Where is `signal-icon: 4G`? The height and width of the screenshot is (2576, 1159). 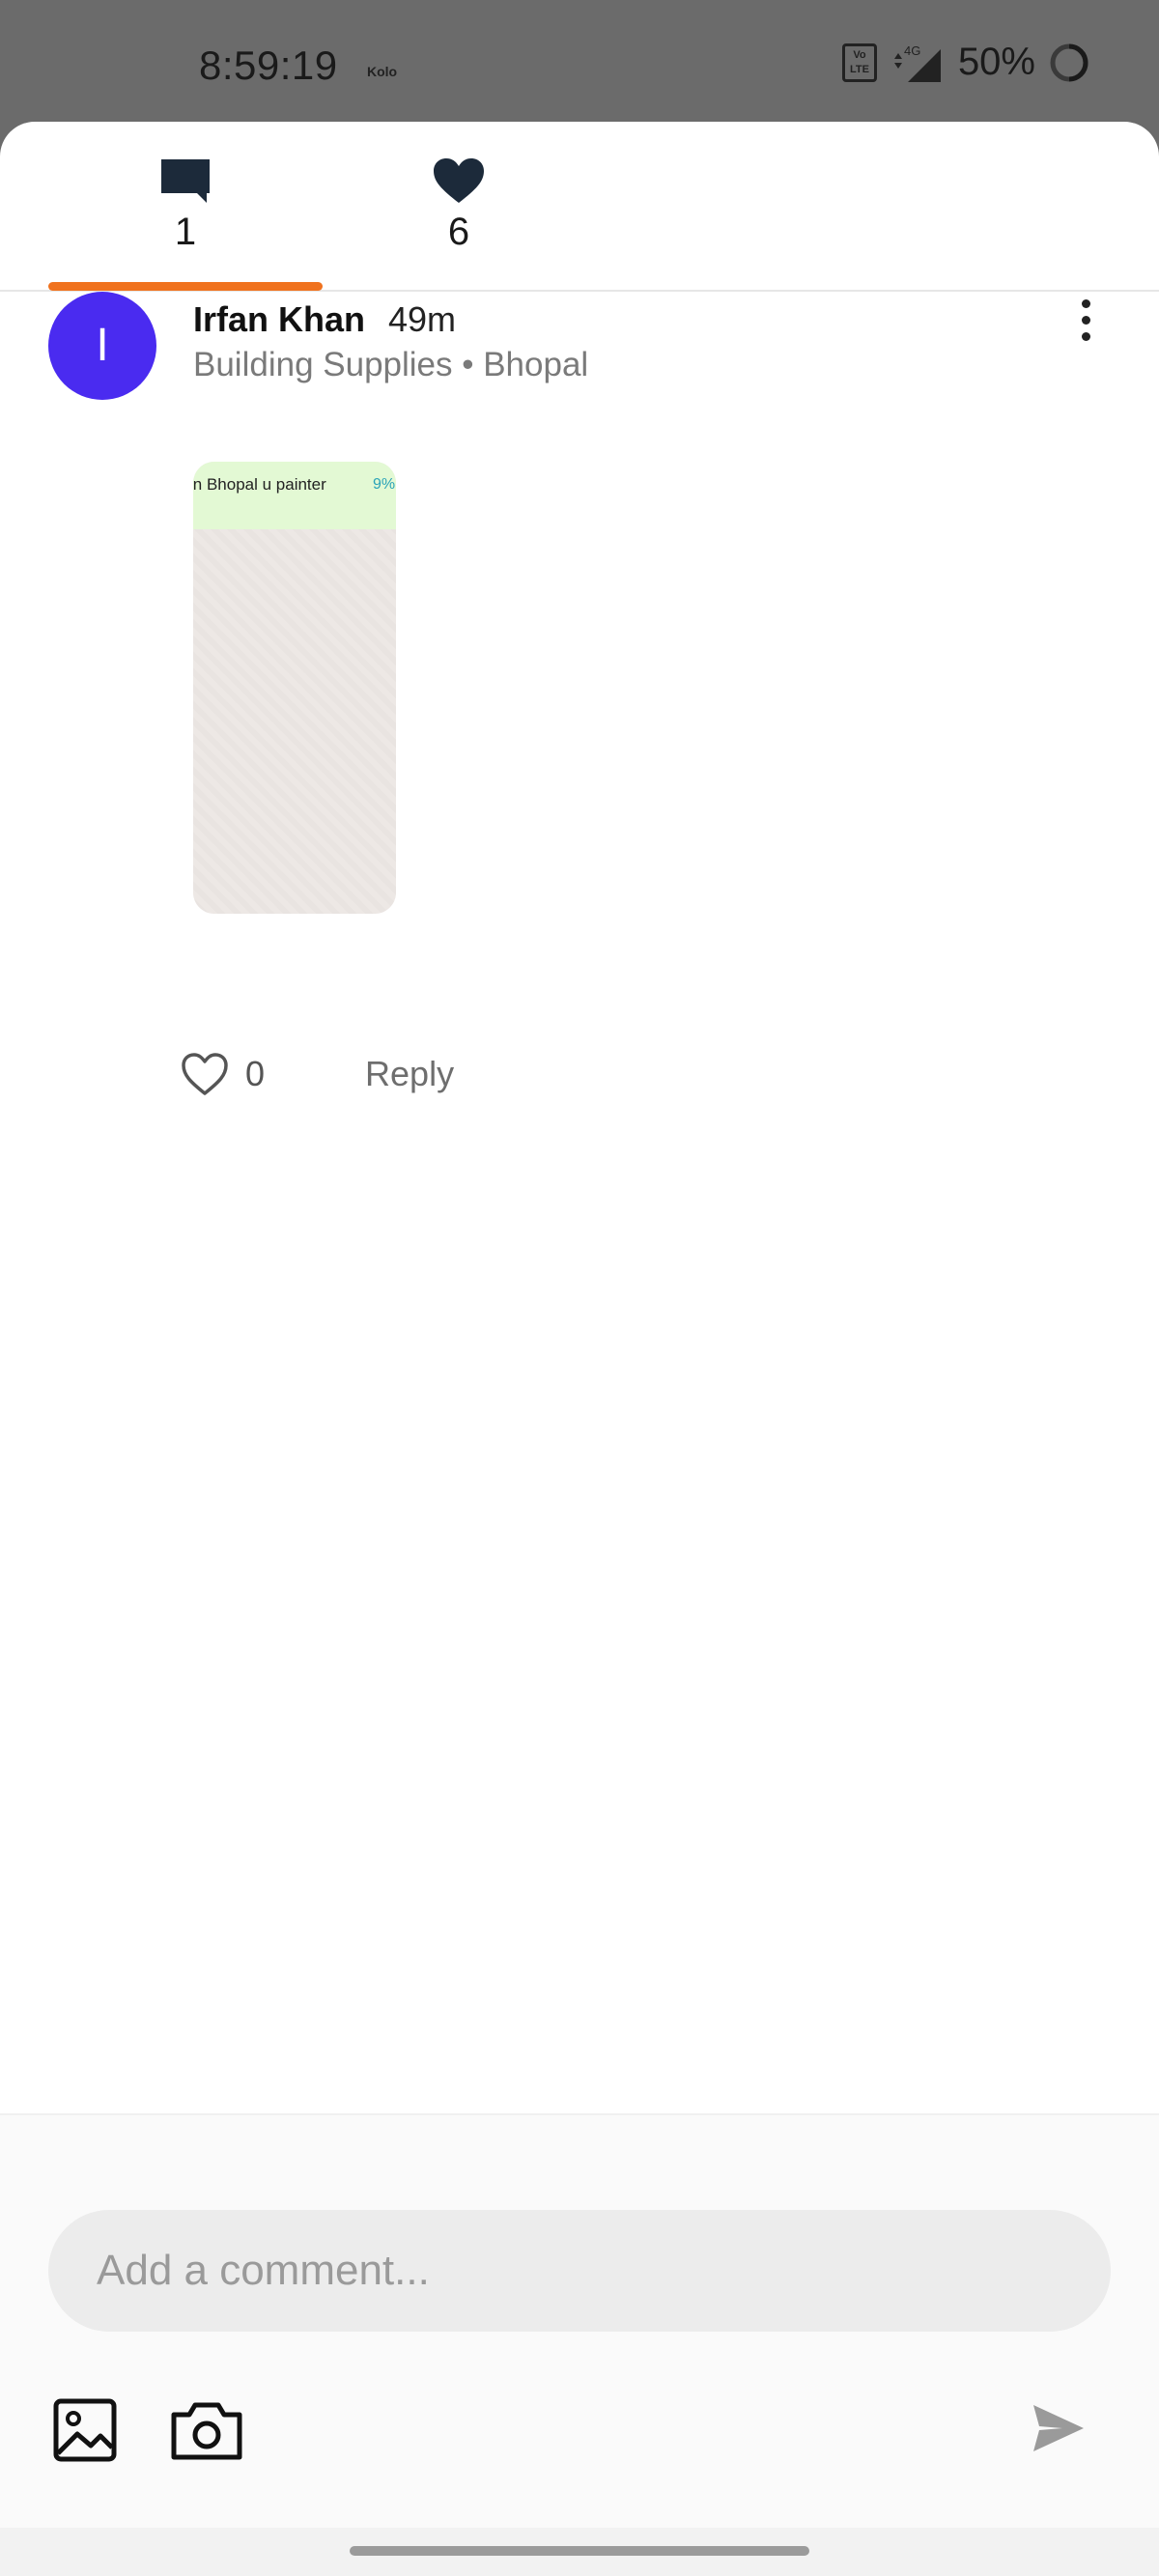 signal-icon: 4G is located at coordinates (917, 62).